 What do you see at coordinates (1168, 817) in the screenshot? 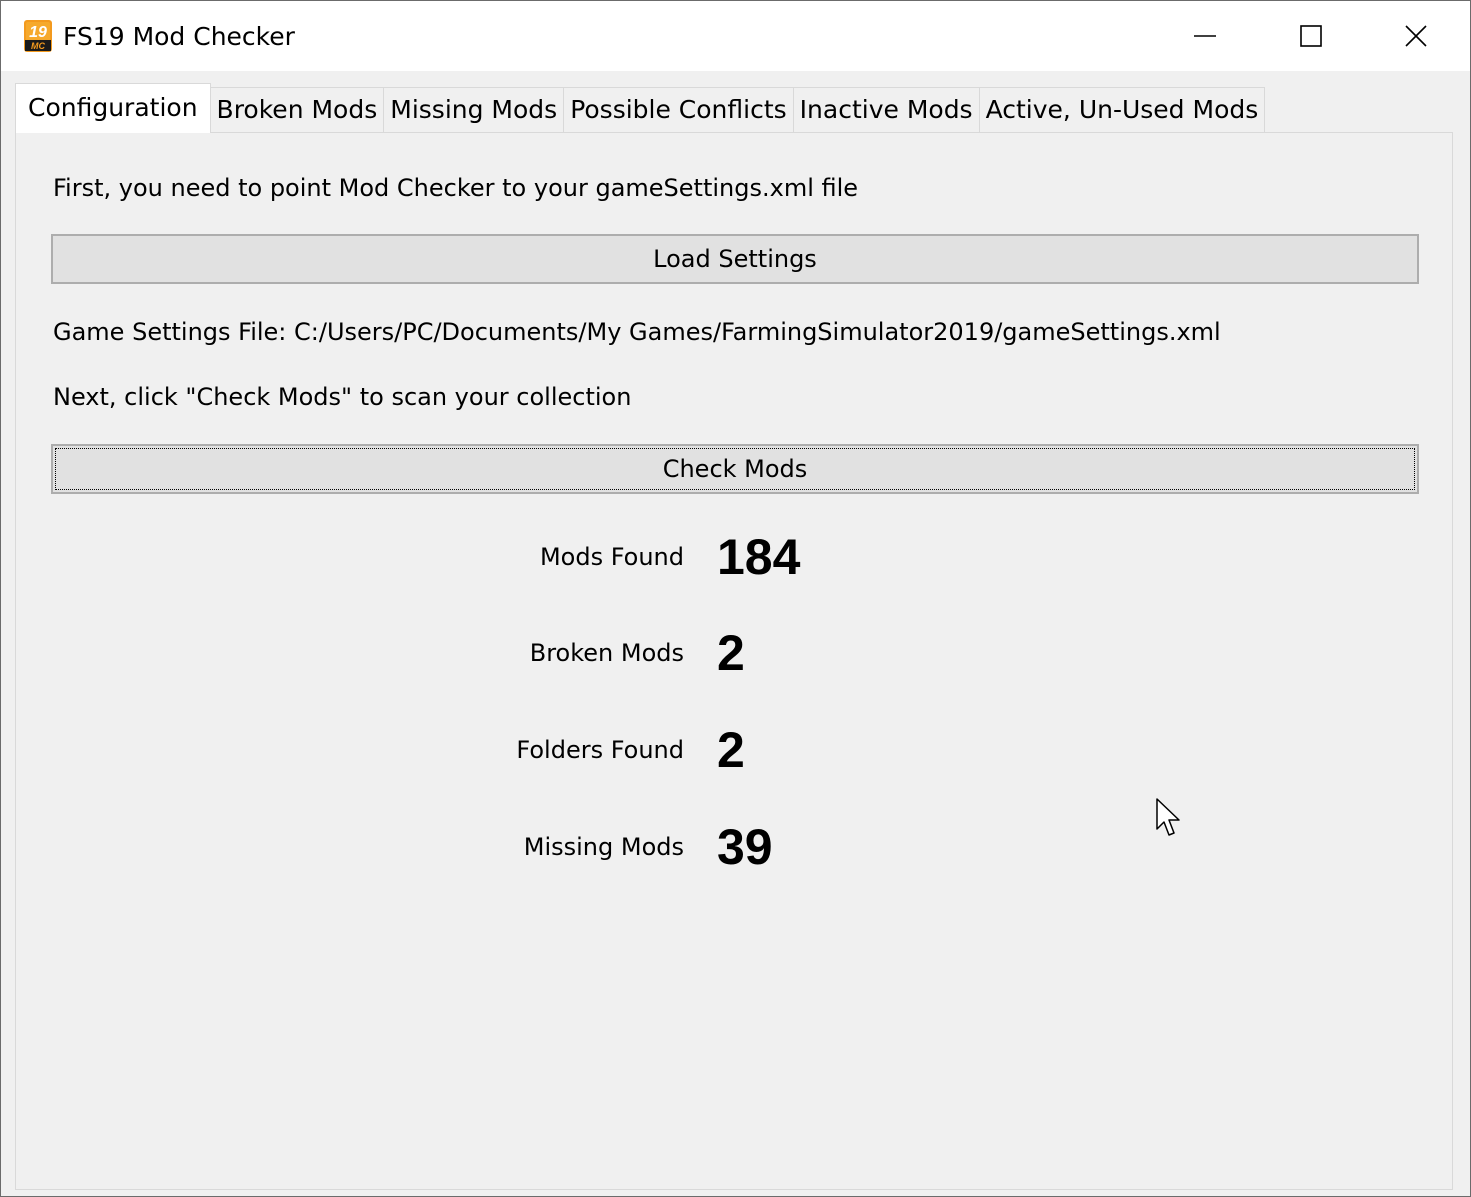
I see `mouse-pointer-icon` at bounding box center [1168, 817].